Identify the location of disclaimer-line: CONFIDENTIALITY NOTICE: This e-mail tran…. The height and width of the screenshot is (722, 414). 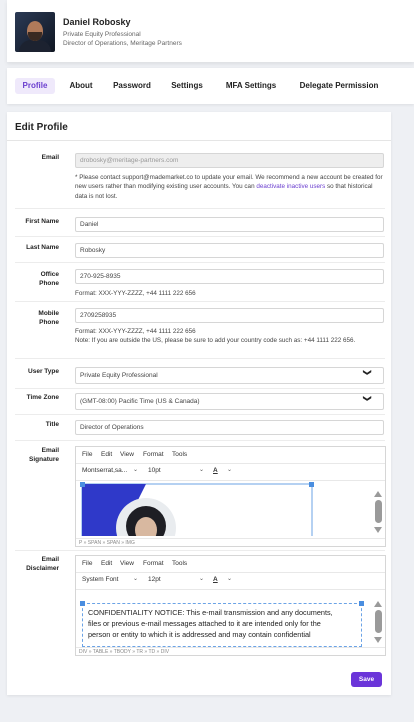
(210, 612).